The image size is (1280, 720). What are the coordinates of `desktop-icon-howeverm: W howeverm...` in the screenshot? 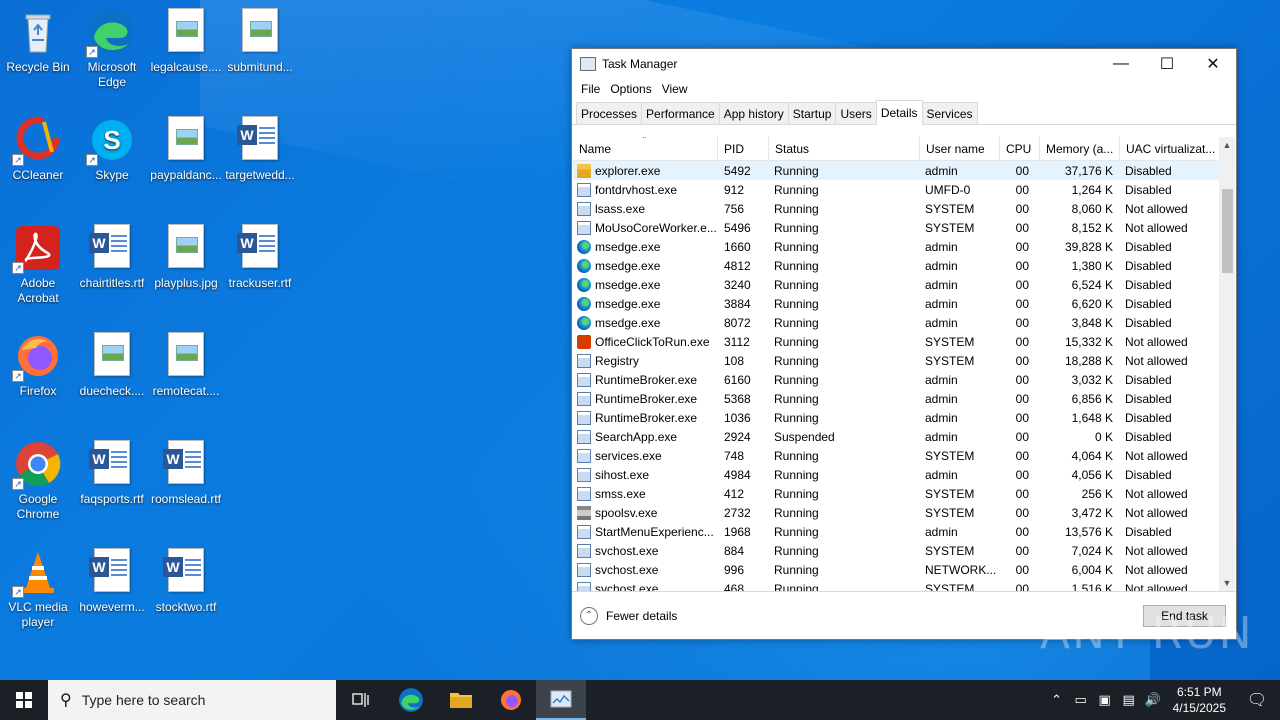 It's located at (112, 581).